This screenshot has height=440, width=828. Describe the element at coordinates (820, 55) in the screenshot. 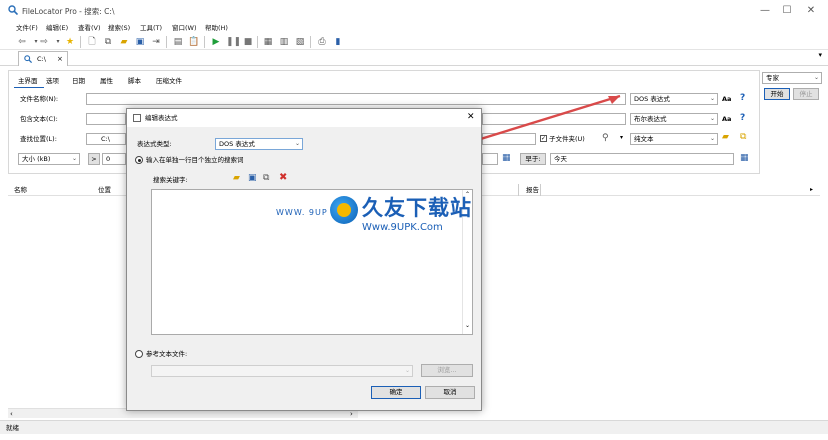

I see `tab-list-dropdown-icon: ▾` at that location.